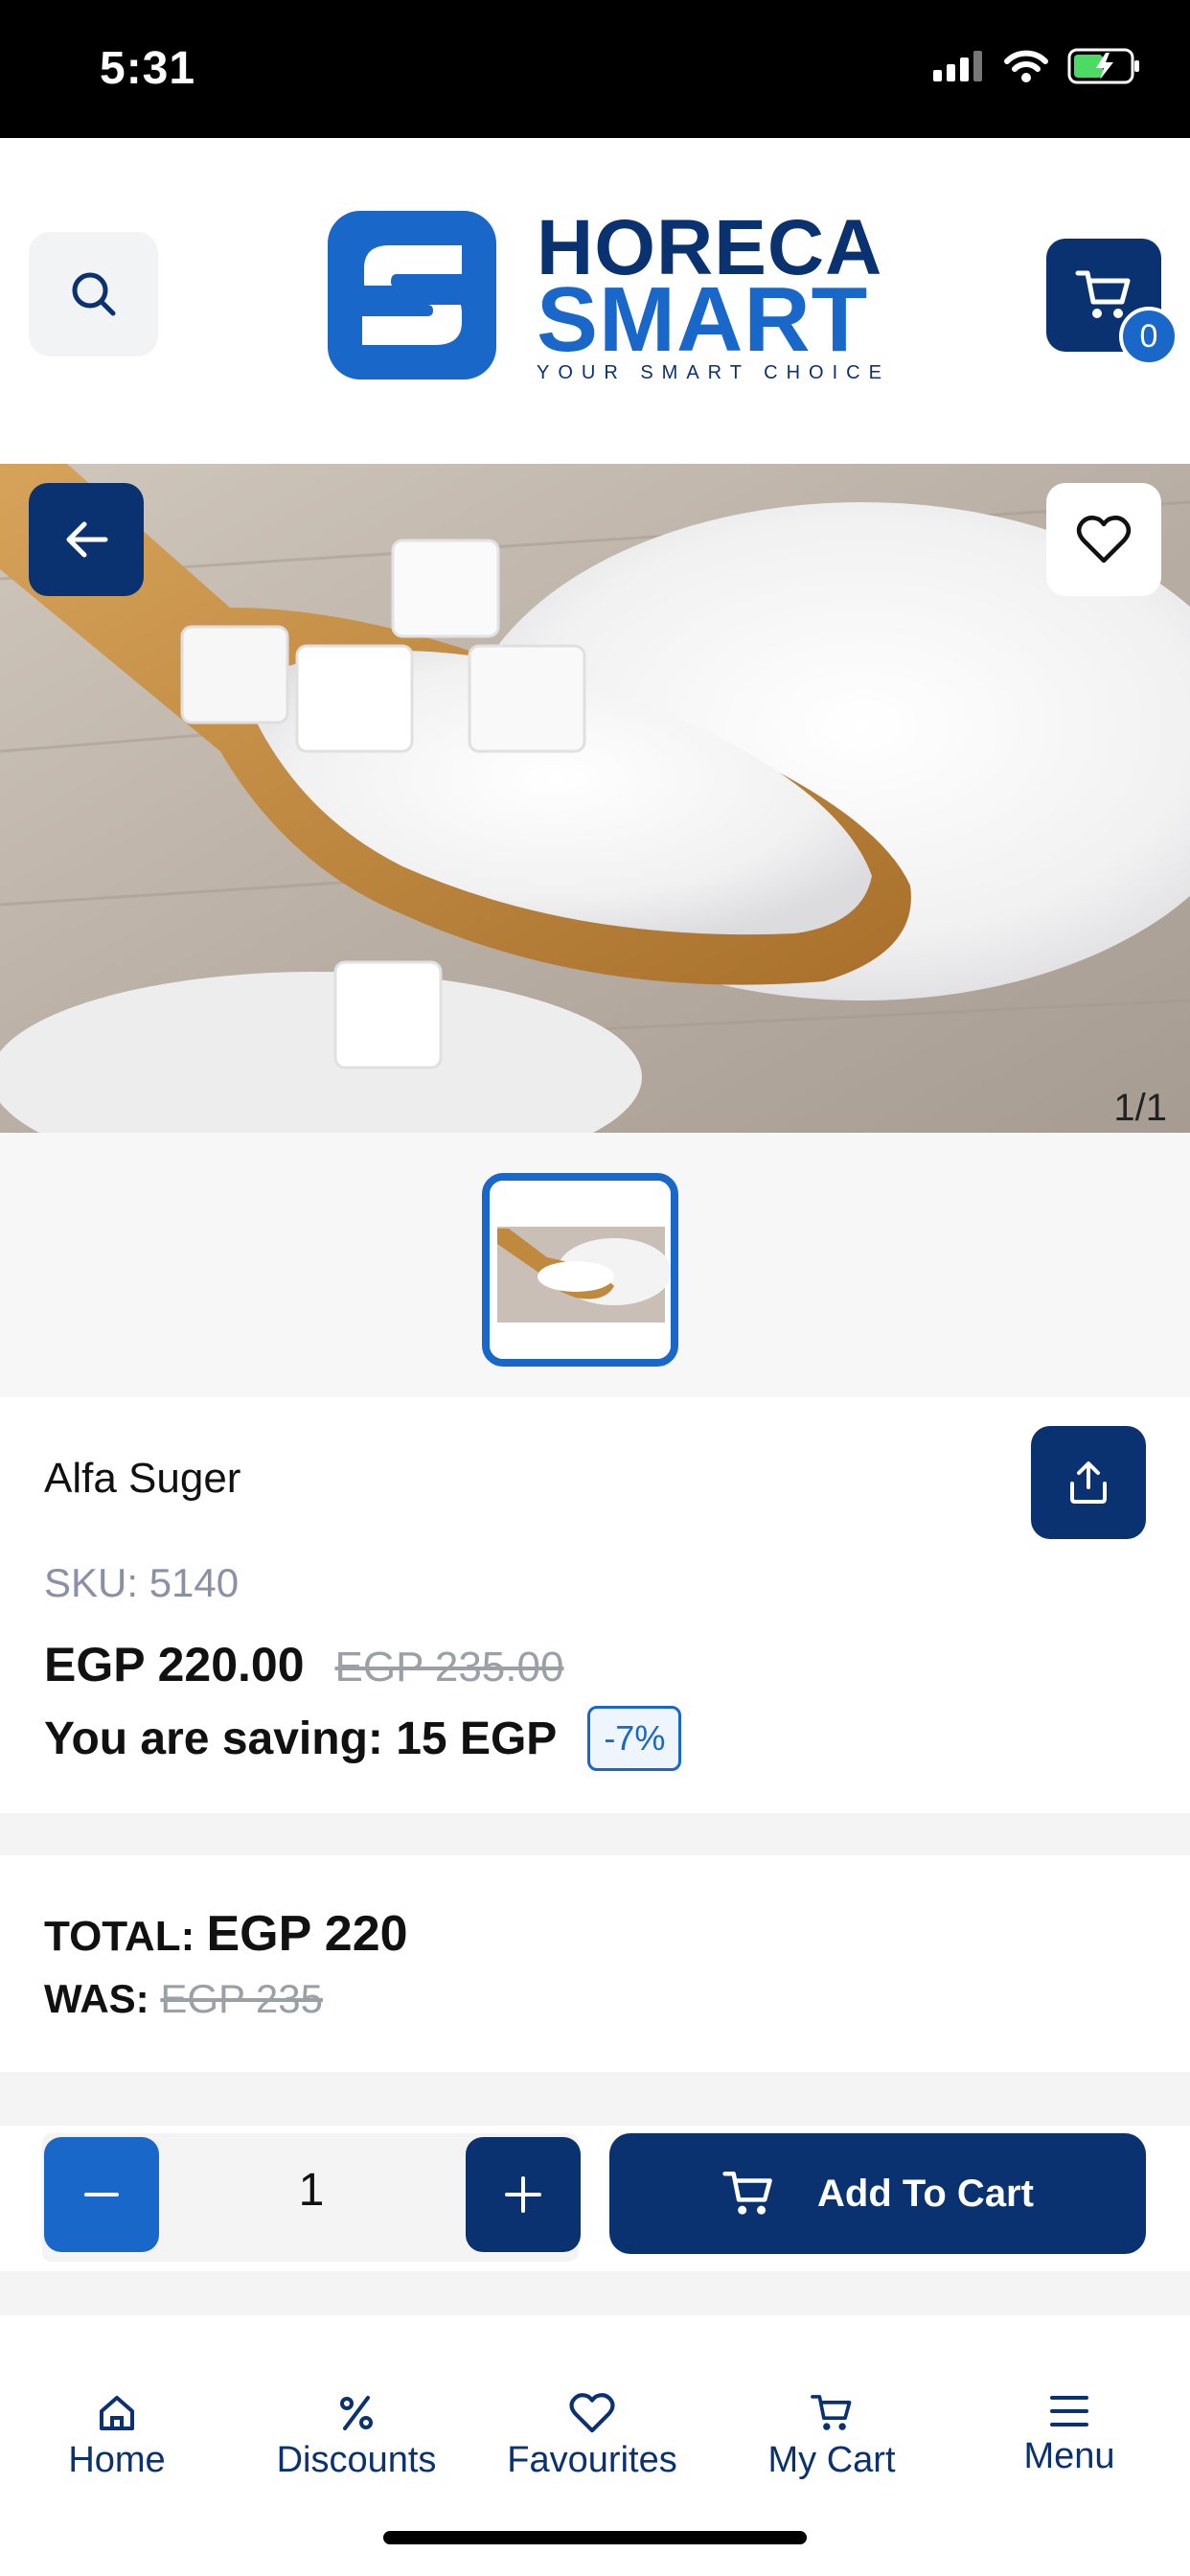 This screenshot has height=2576, width=1190. Describe the element at coordinates (449, 1667) in the screenshot. I see `old-price: EGP 235.00` at that location.